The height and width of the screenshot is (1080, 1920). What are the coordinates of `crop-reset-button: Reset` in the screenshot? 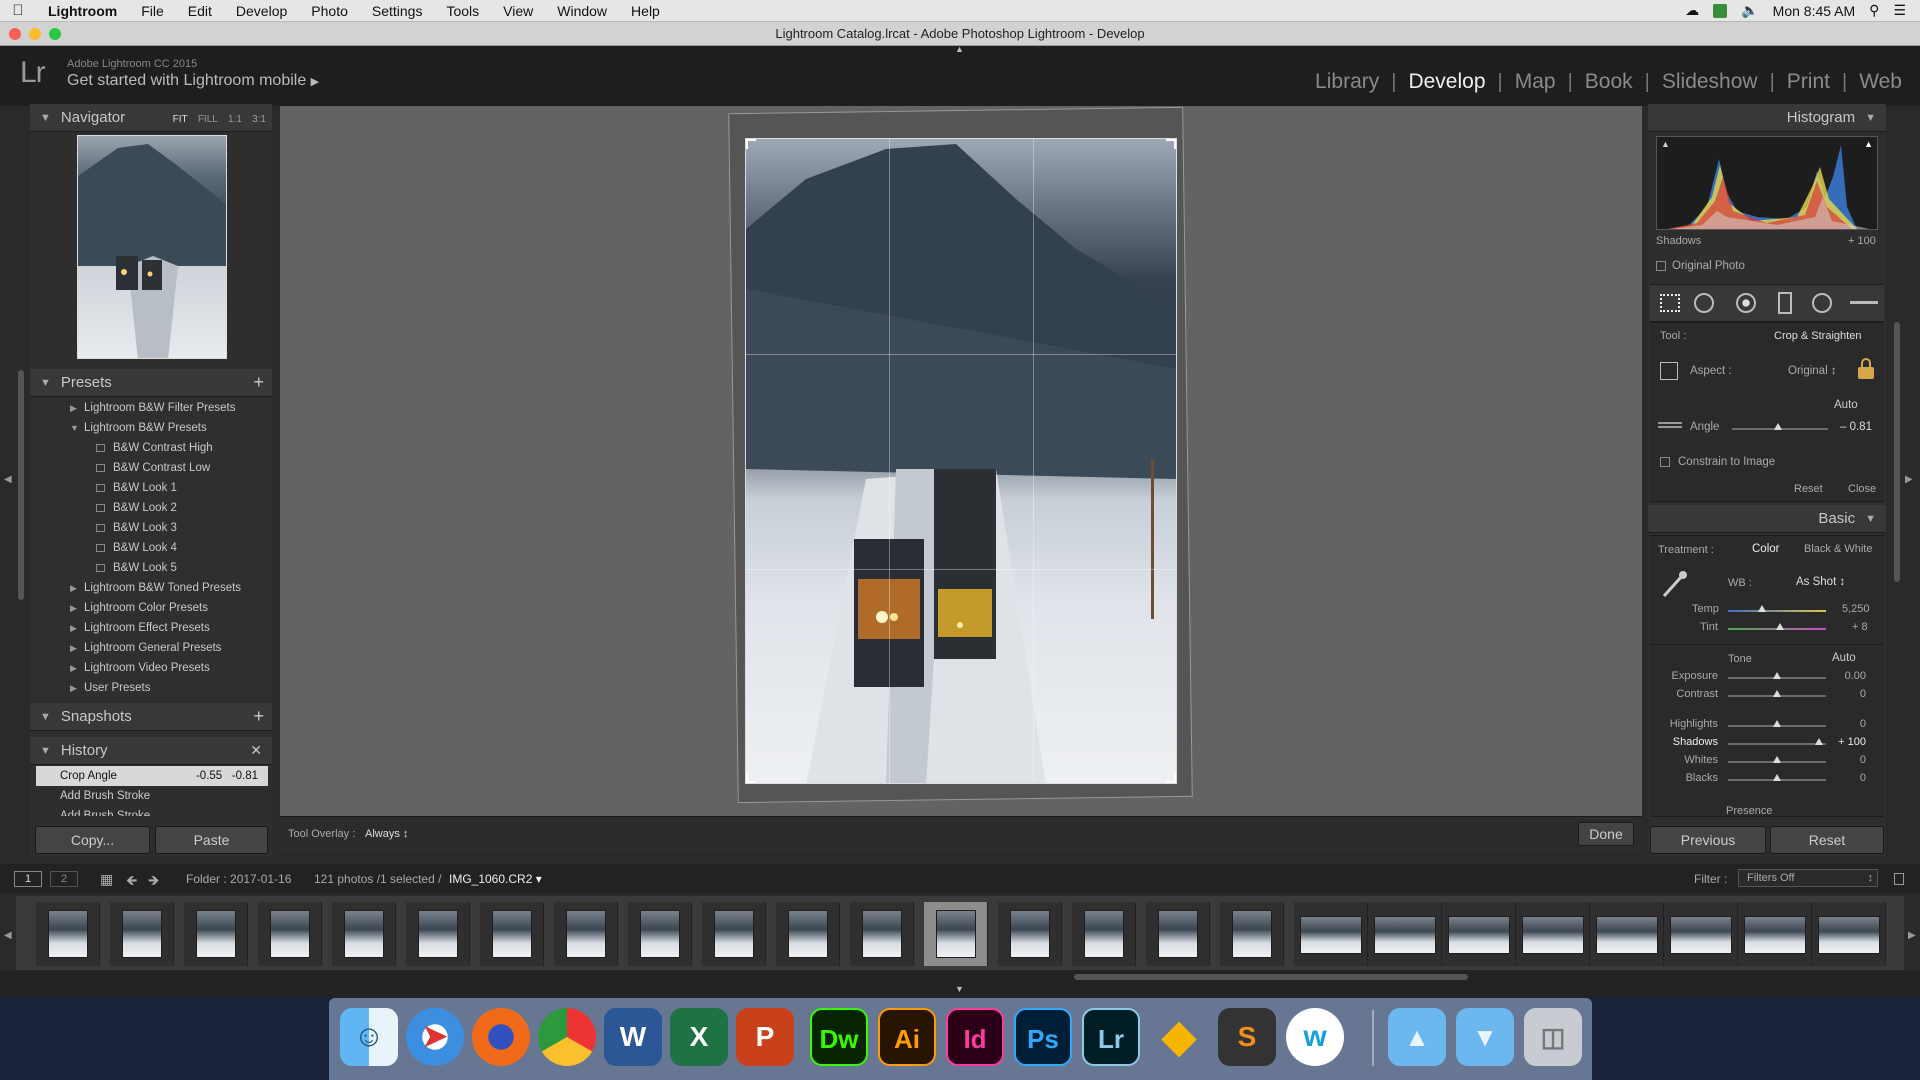 It's located at (1808, 489).